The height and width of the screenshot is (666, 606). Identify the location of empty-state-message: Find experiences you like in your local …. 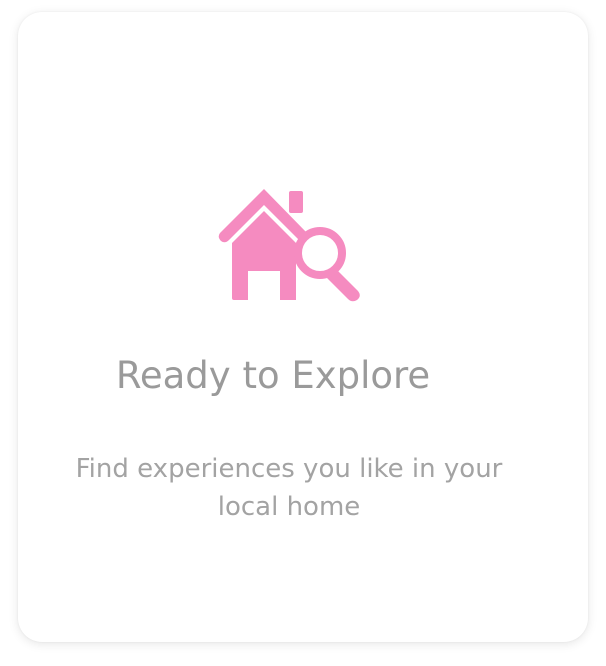
(289, 488).